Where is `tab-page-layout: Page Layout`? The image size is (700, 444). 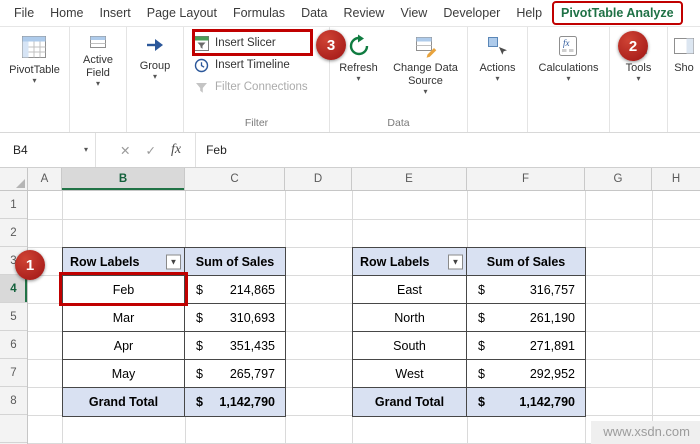
tab-page-layout: Page Layout is located at coordinates (182, 13).